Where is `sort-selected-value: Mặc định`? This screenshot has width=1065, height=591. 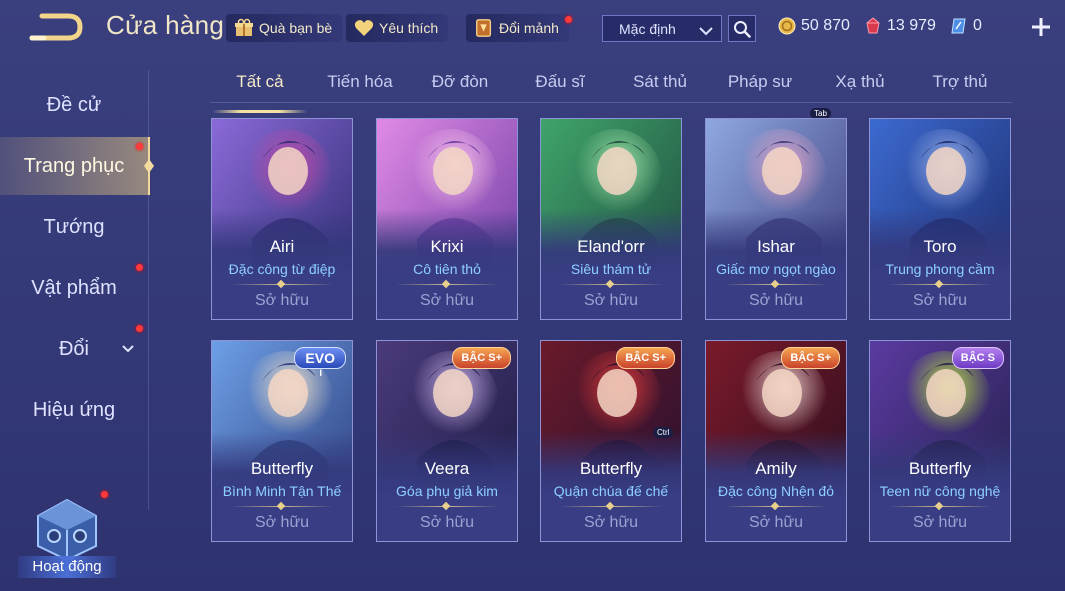 sort-selected-value: Mặc định is located at coordinates (647, 28).